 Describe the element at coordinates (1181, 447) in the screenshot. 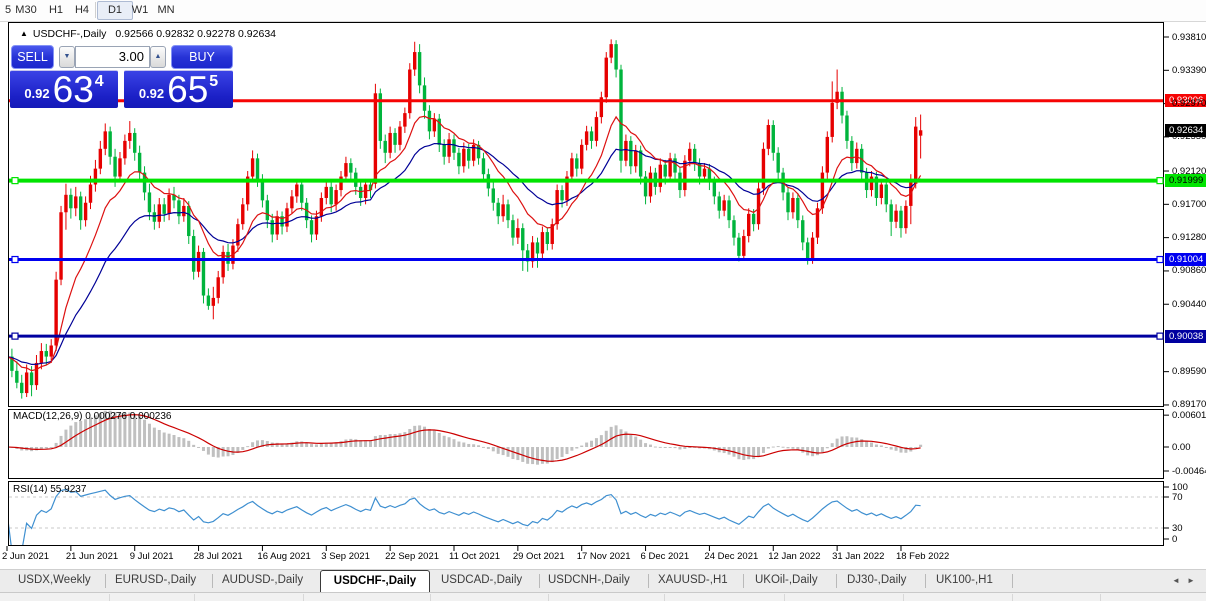

I see `macd-tick-label: 0.00` at that location.